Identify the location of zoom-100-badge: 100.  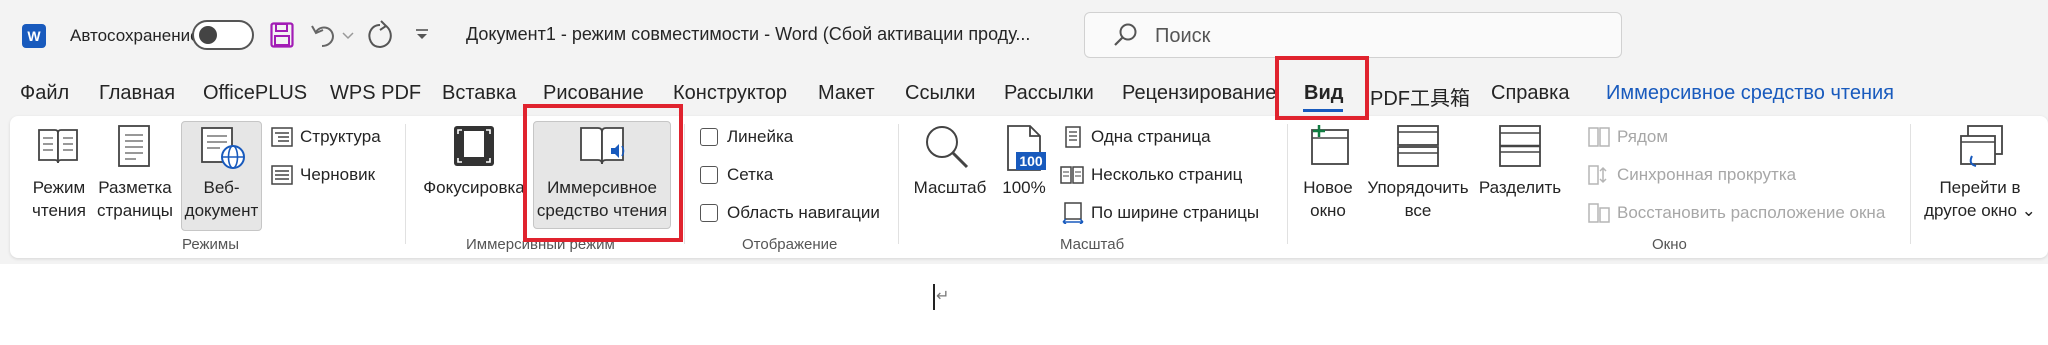
(1031, 161).